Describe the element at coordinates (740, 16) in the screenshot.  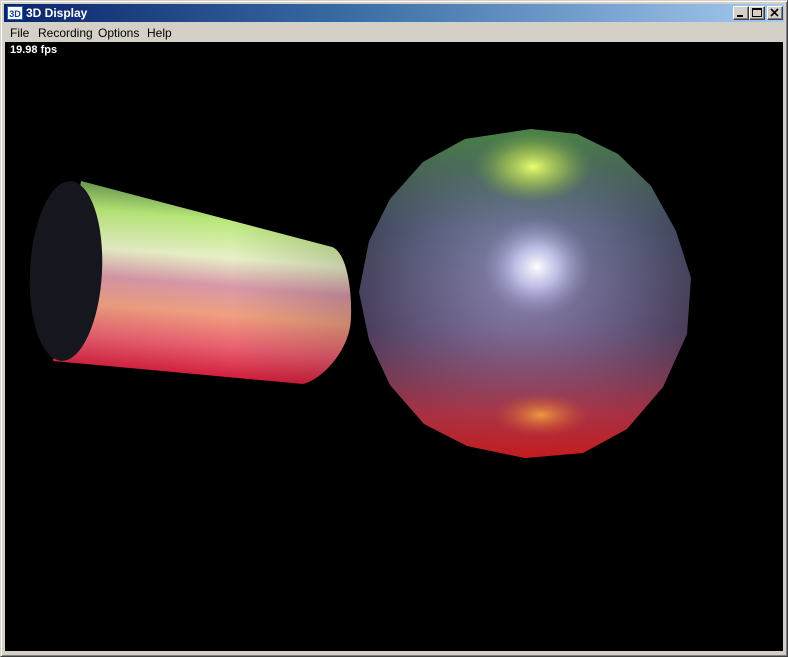
I see `minimize-icon` at that location.